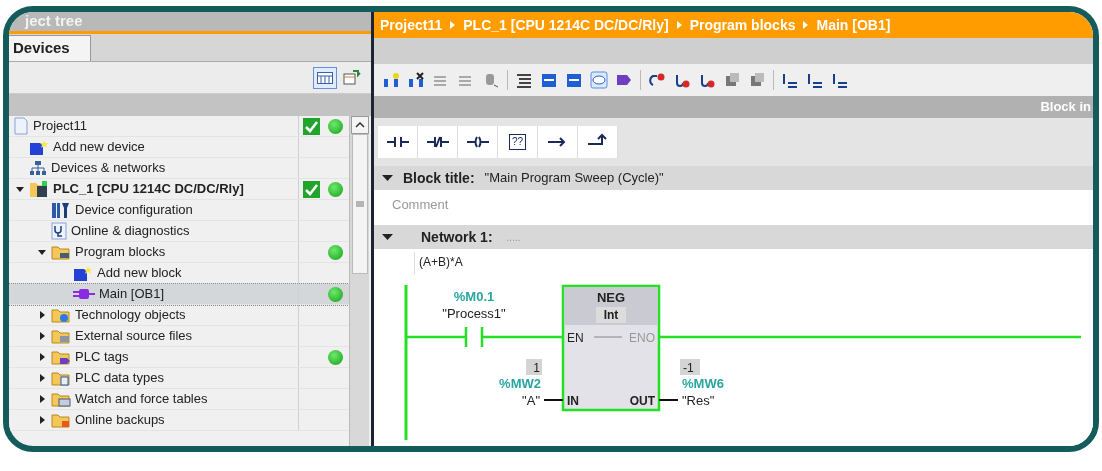 The image size is (1102, 471). I want to click on tree-item: Technology objects, so click(179, 315).